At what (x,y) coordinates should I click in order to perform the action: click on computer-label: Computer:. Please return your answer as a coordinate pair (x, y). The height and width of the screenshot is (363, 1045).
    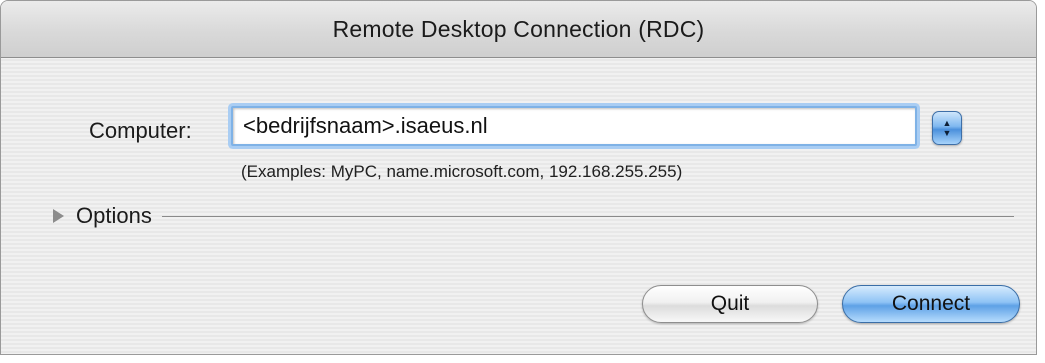
    Looking at the image, I should click on (140, 130).